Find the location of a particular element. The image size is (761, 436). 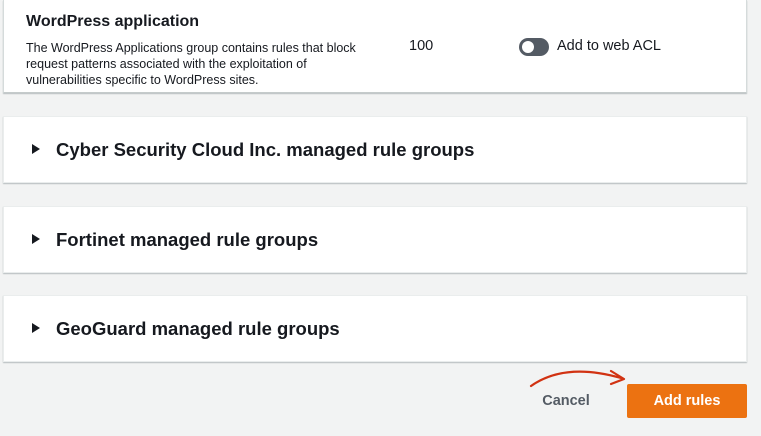

add-to-web-acl-label: Add to web ACL is located at coordinates (609, 46).